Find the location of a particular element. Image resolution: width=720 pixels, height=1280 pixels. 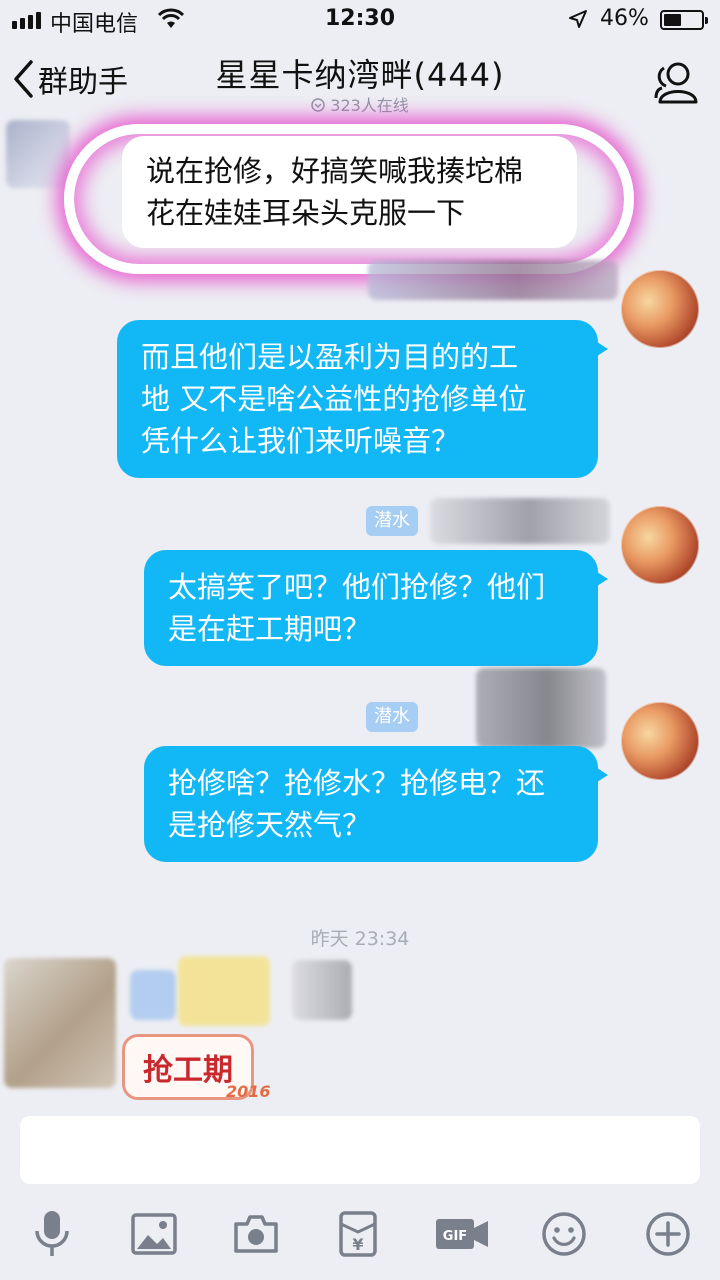

message-text-line: 花在娃娃耳朵头克服一下 is located at coordinates (306, 213).